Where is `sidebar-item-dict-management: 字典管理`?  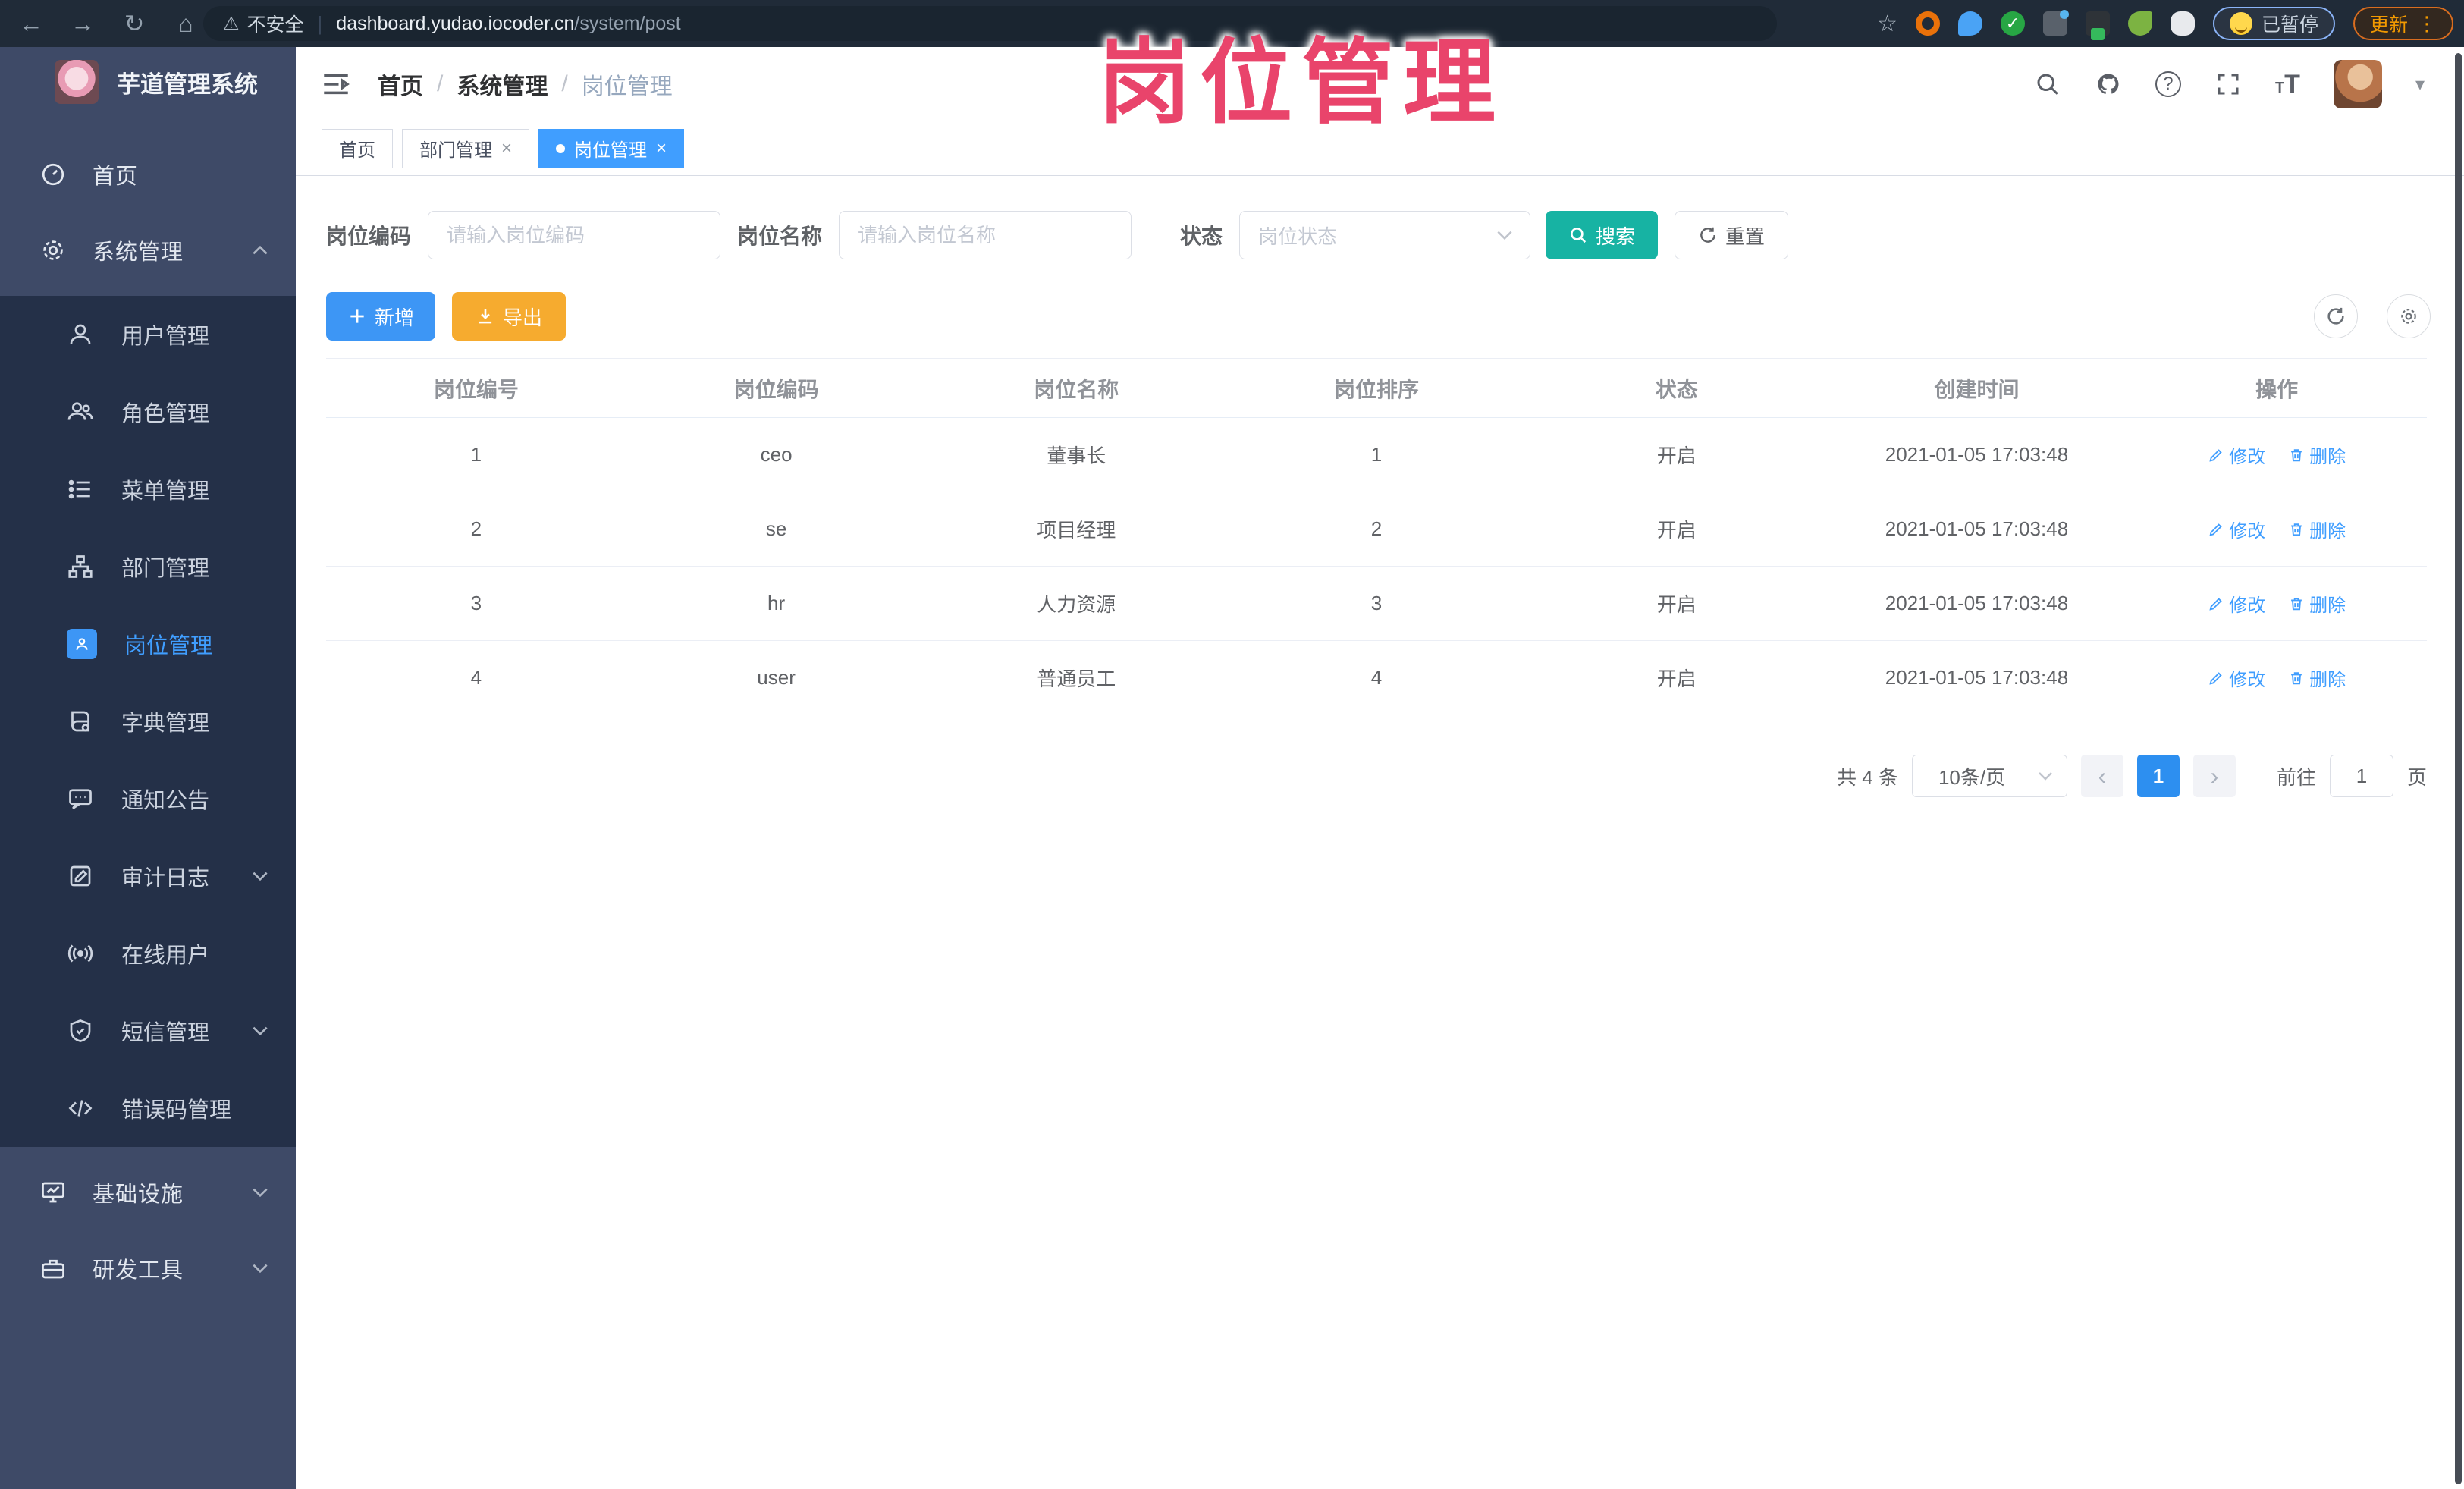 sidebar-item-dict-management: 字典管理 is located at coordinates (148, 721).